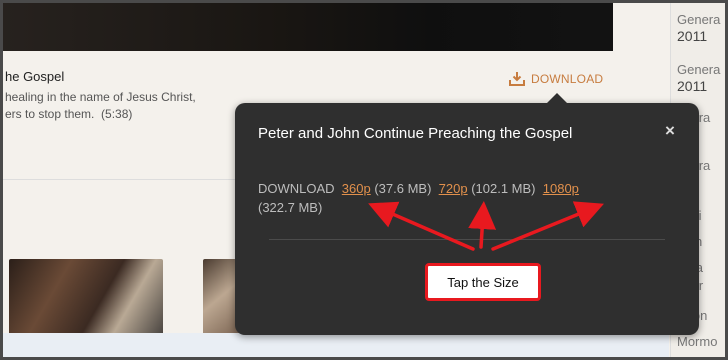 This screenshot has height=360, width=728. What do you see at coordinates (356, 188) in the screenshot?
I see `option-360p-link: 360p` at bounding box center [356, 188].